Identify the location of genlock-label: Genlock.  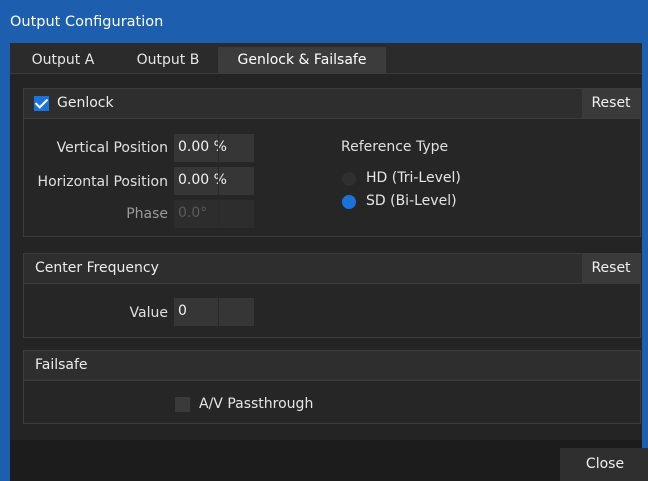
(85, 103).